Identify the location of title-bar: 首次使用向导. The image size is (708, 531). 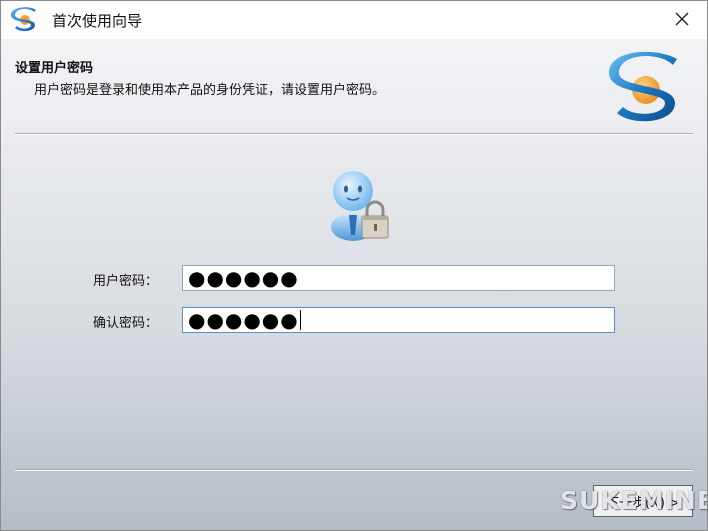
(354, 20).